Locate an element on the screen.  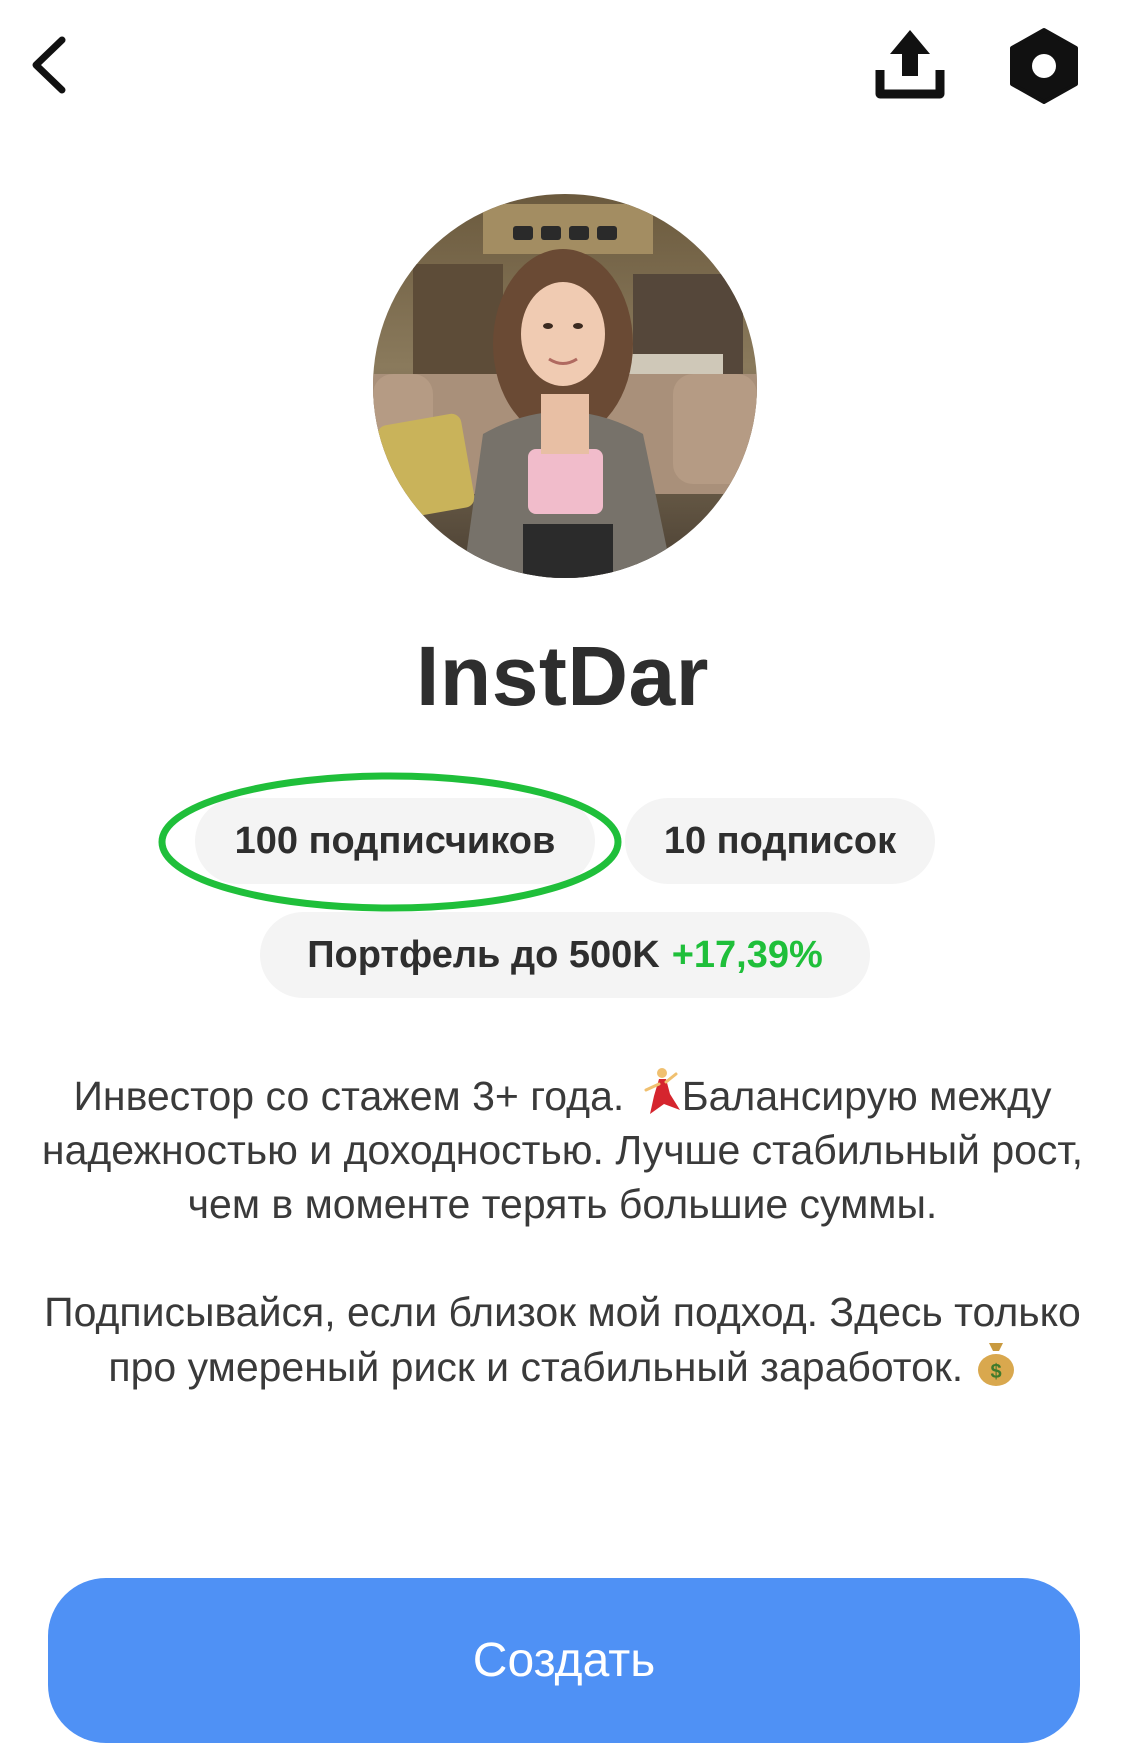
portfolio-chip: Портфель до 500K +17,39% is located at coordinates (565, 955).